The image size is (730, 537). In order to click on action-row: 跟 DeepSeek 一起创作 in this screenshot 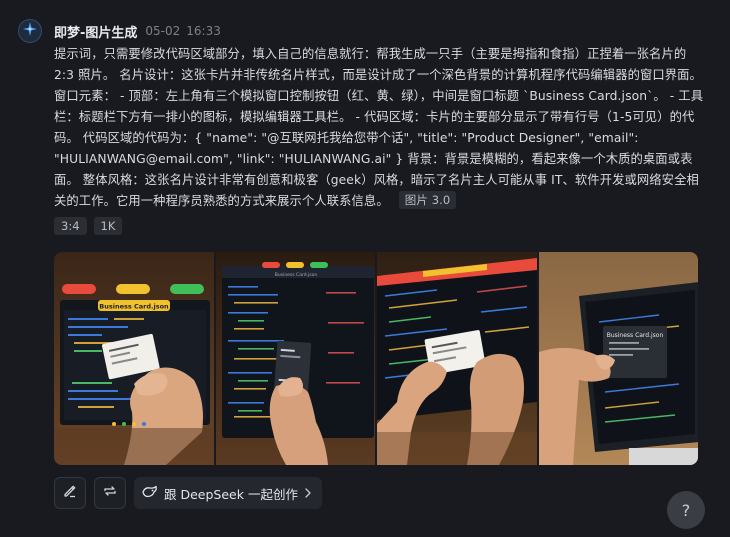, I will do `click(188, 493)`.